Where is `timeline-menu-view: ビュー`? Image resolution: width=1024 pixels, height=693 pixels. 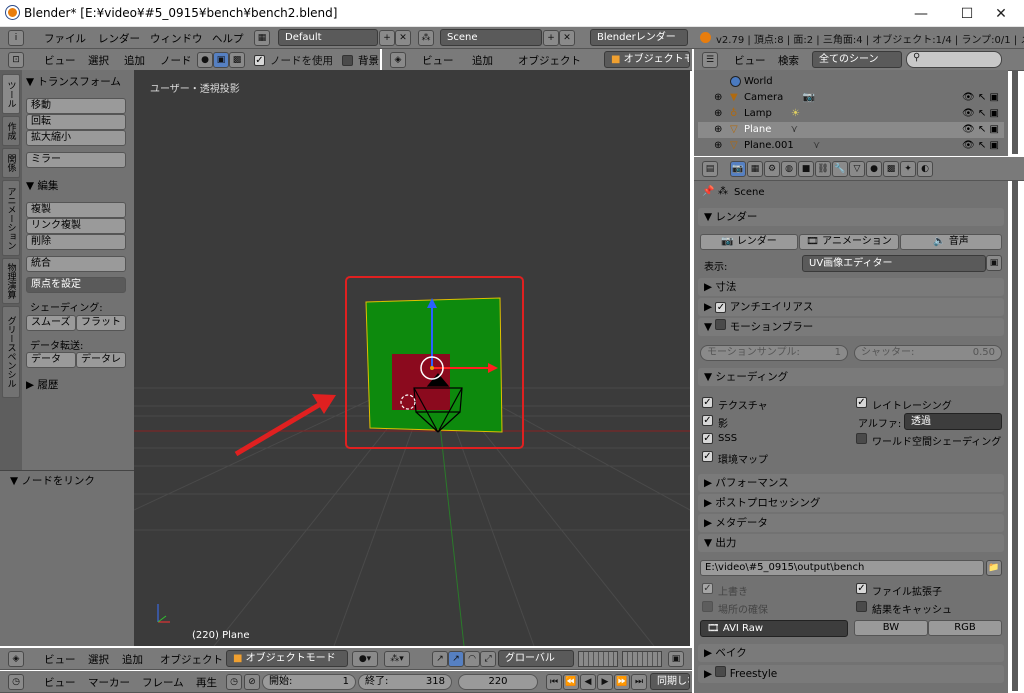
timeline-menu-view: ビュー is located at coordinates (60, 682).